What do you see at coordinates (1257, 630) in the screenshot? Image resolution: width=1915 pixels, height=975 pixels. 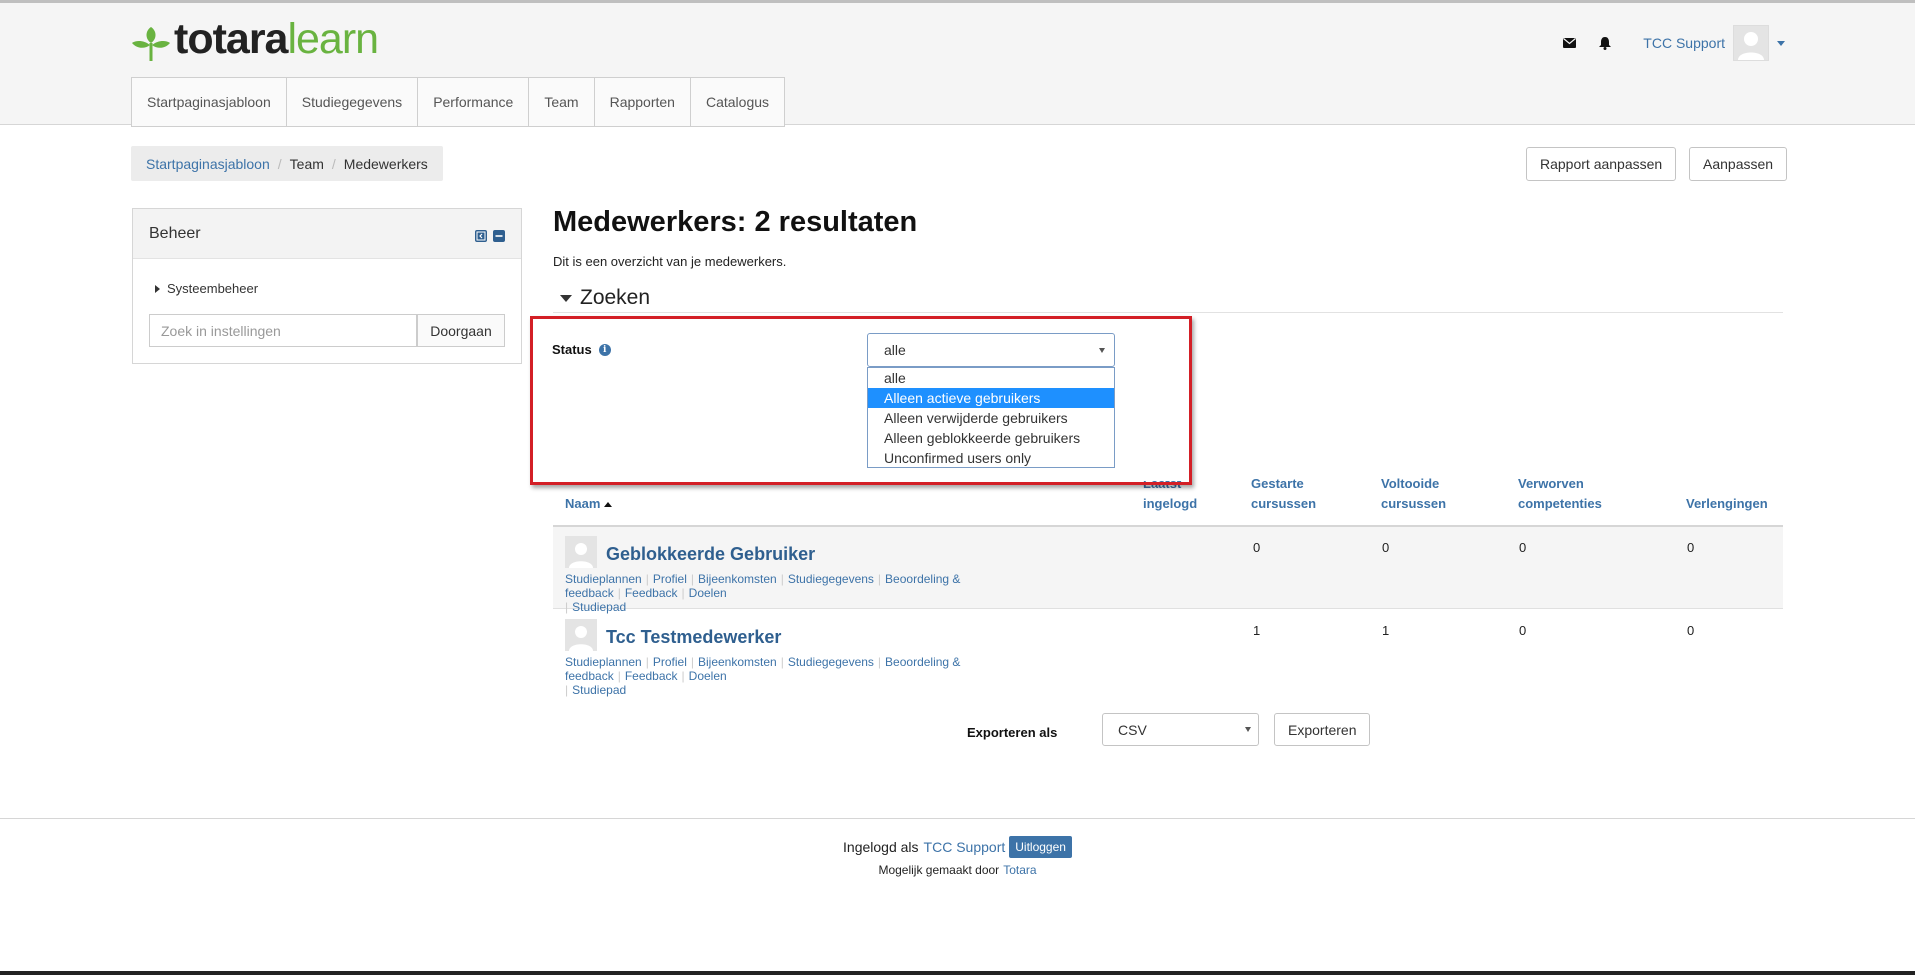 I see `cell-gestarte: 1` at bounding box center [1257, 630].